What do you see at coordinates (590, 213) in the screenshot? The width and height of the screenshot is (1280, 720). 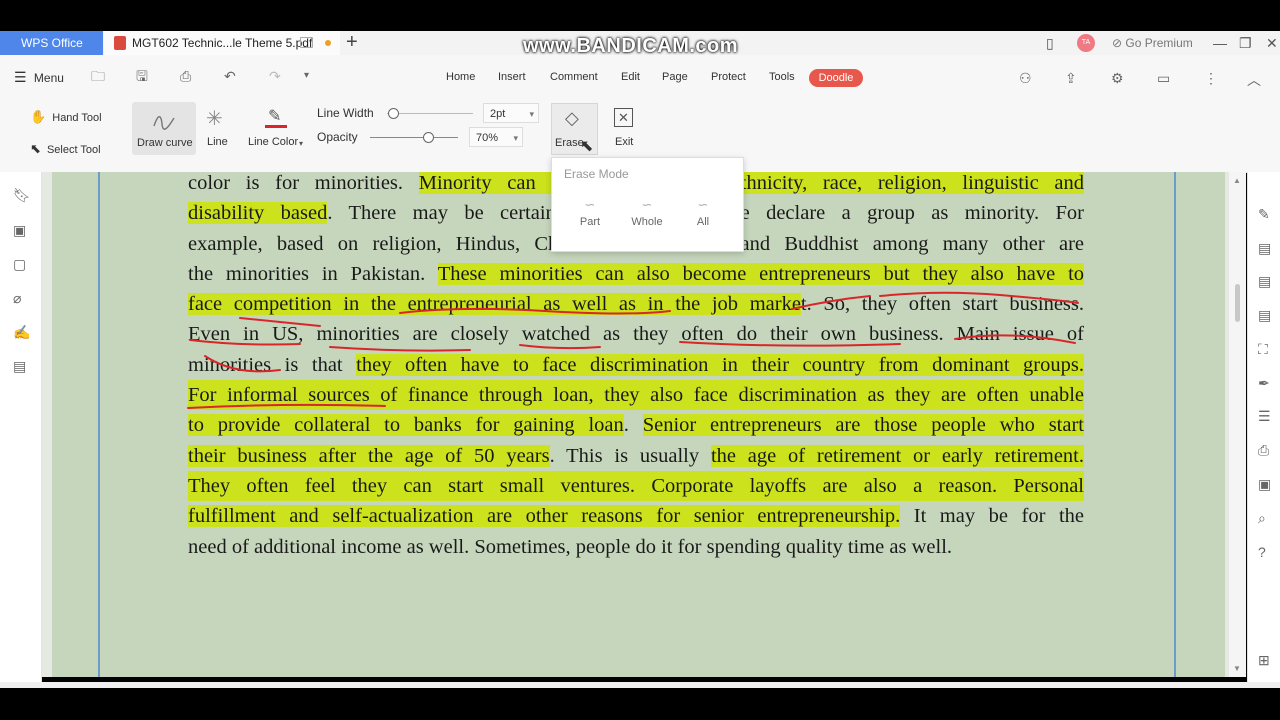 I see `erase-mode-part: ∽ Part` at bounding box center [590, 213].